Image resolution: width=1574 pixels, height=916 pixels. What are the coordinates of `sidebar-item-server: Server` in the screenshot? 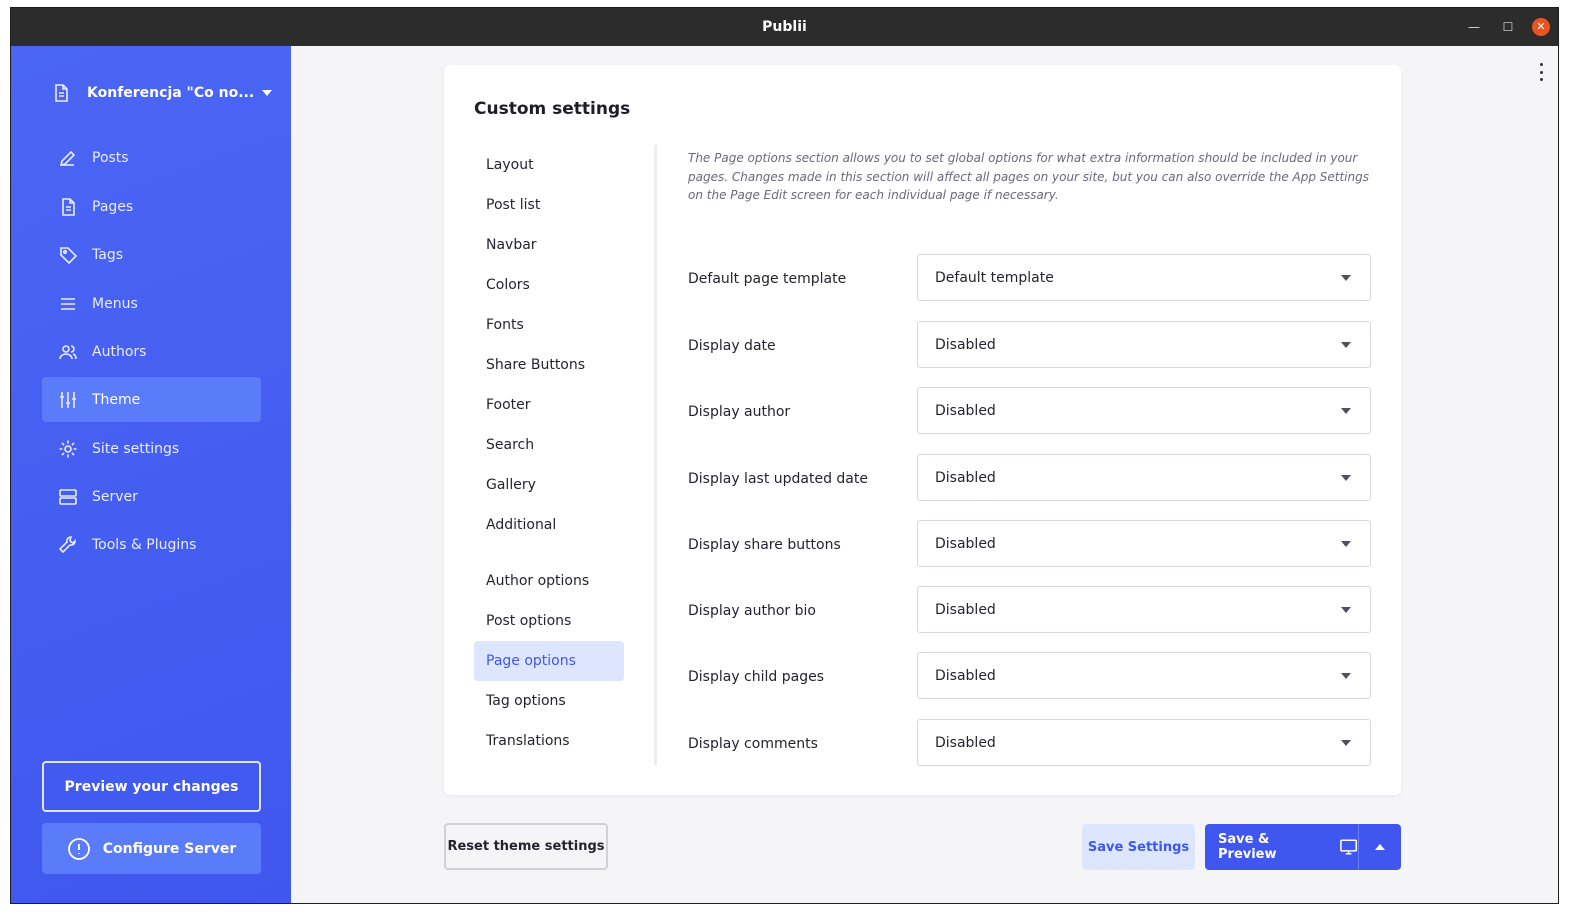 It's located at (151, 496).